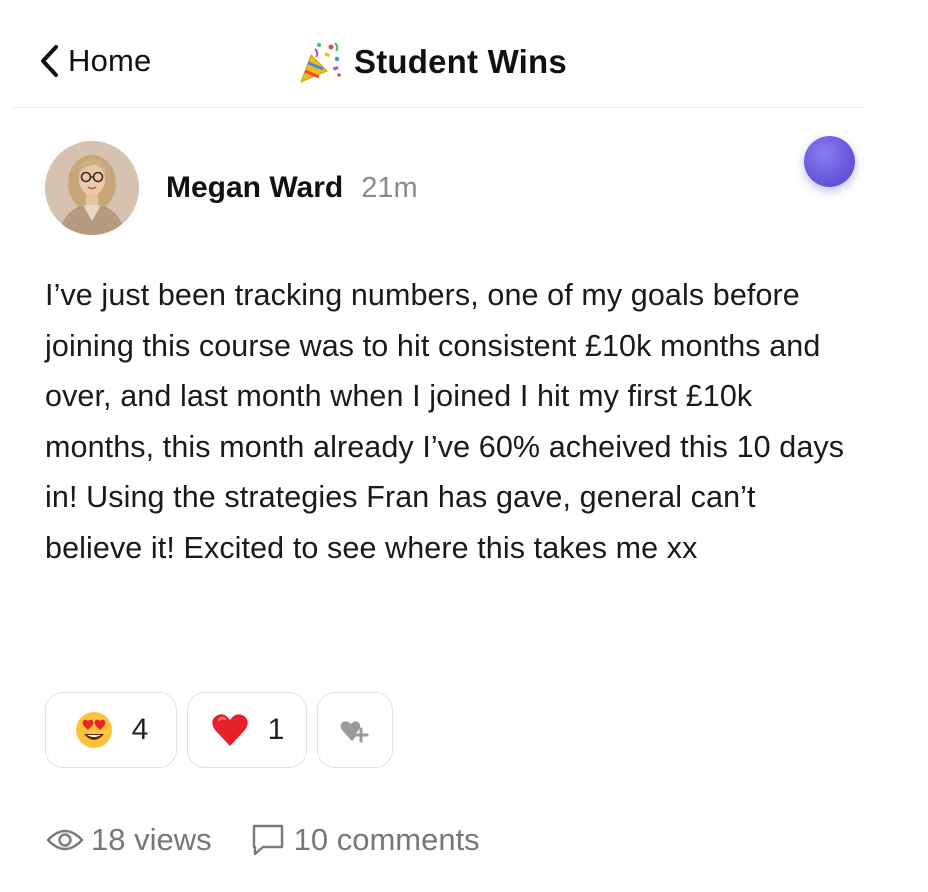 Image resolution: width=928 pixels, height=892 pixels. I want to click on page-title: Student Wins, so click(460, 61).